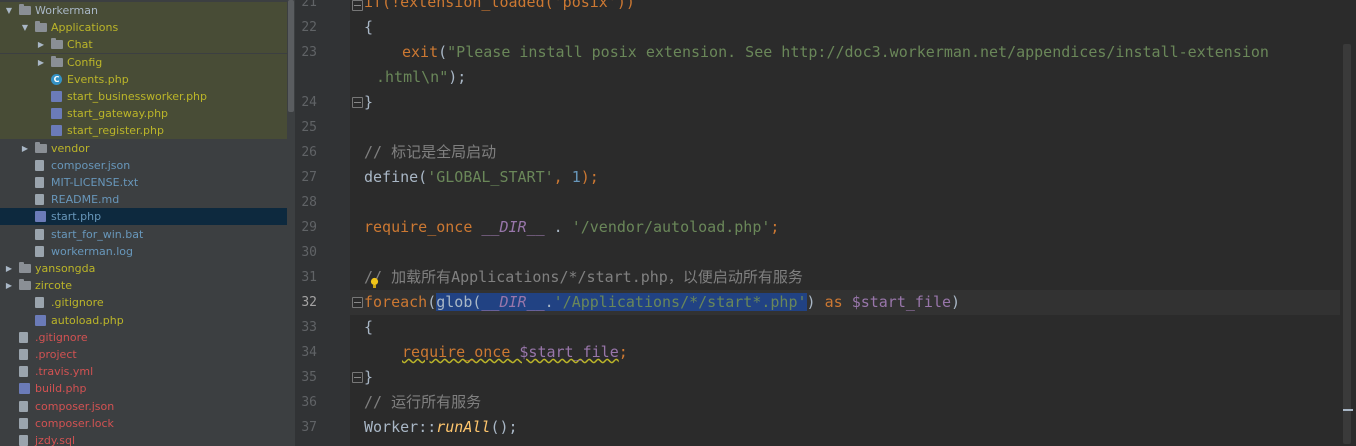  I want to click on tree-item-label: Applications, so click(85, 28).